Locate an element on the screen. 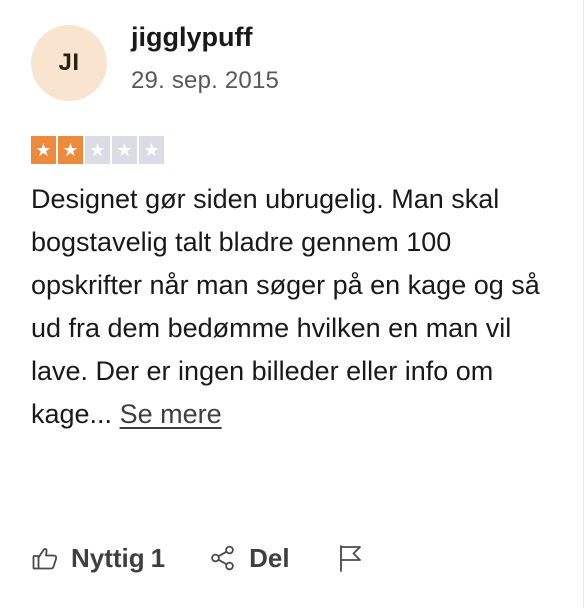 Image resolution: width=584 pixels, height=608 pixels. report-button is located at coordinates (350, 558).